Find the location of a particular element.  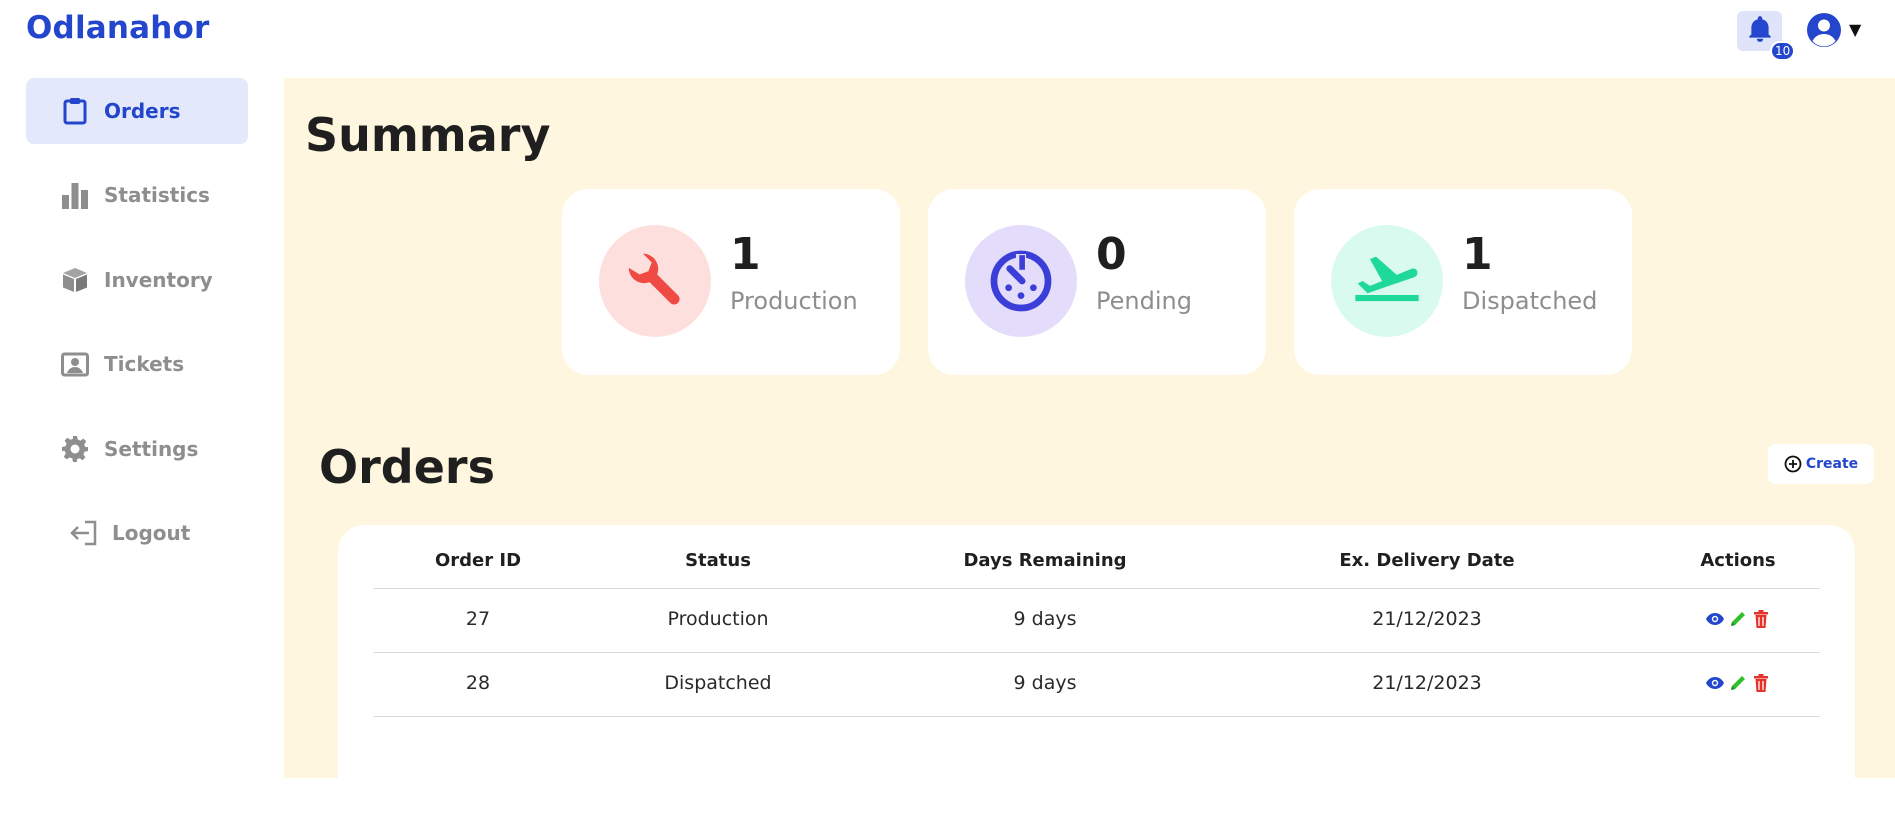

table-row: 27 Production 9 days 21/12/2023 is located at coordinates (1097, 621).